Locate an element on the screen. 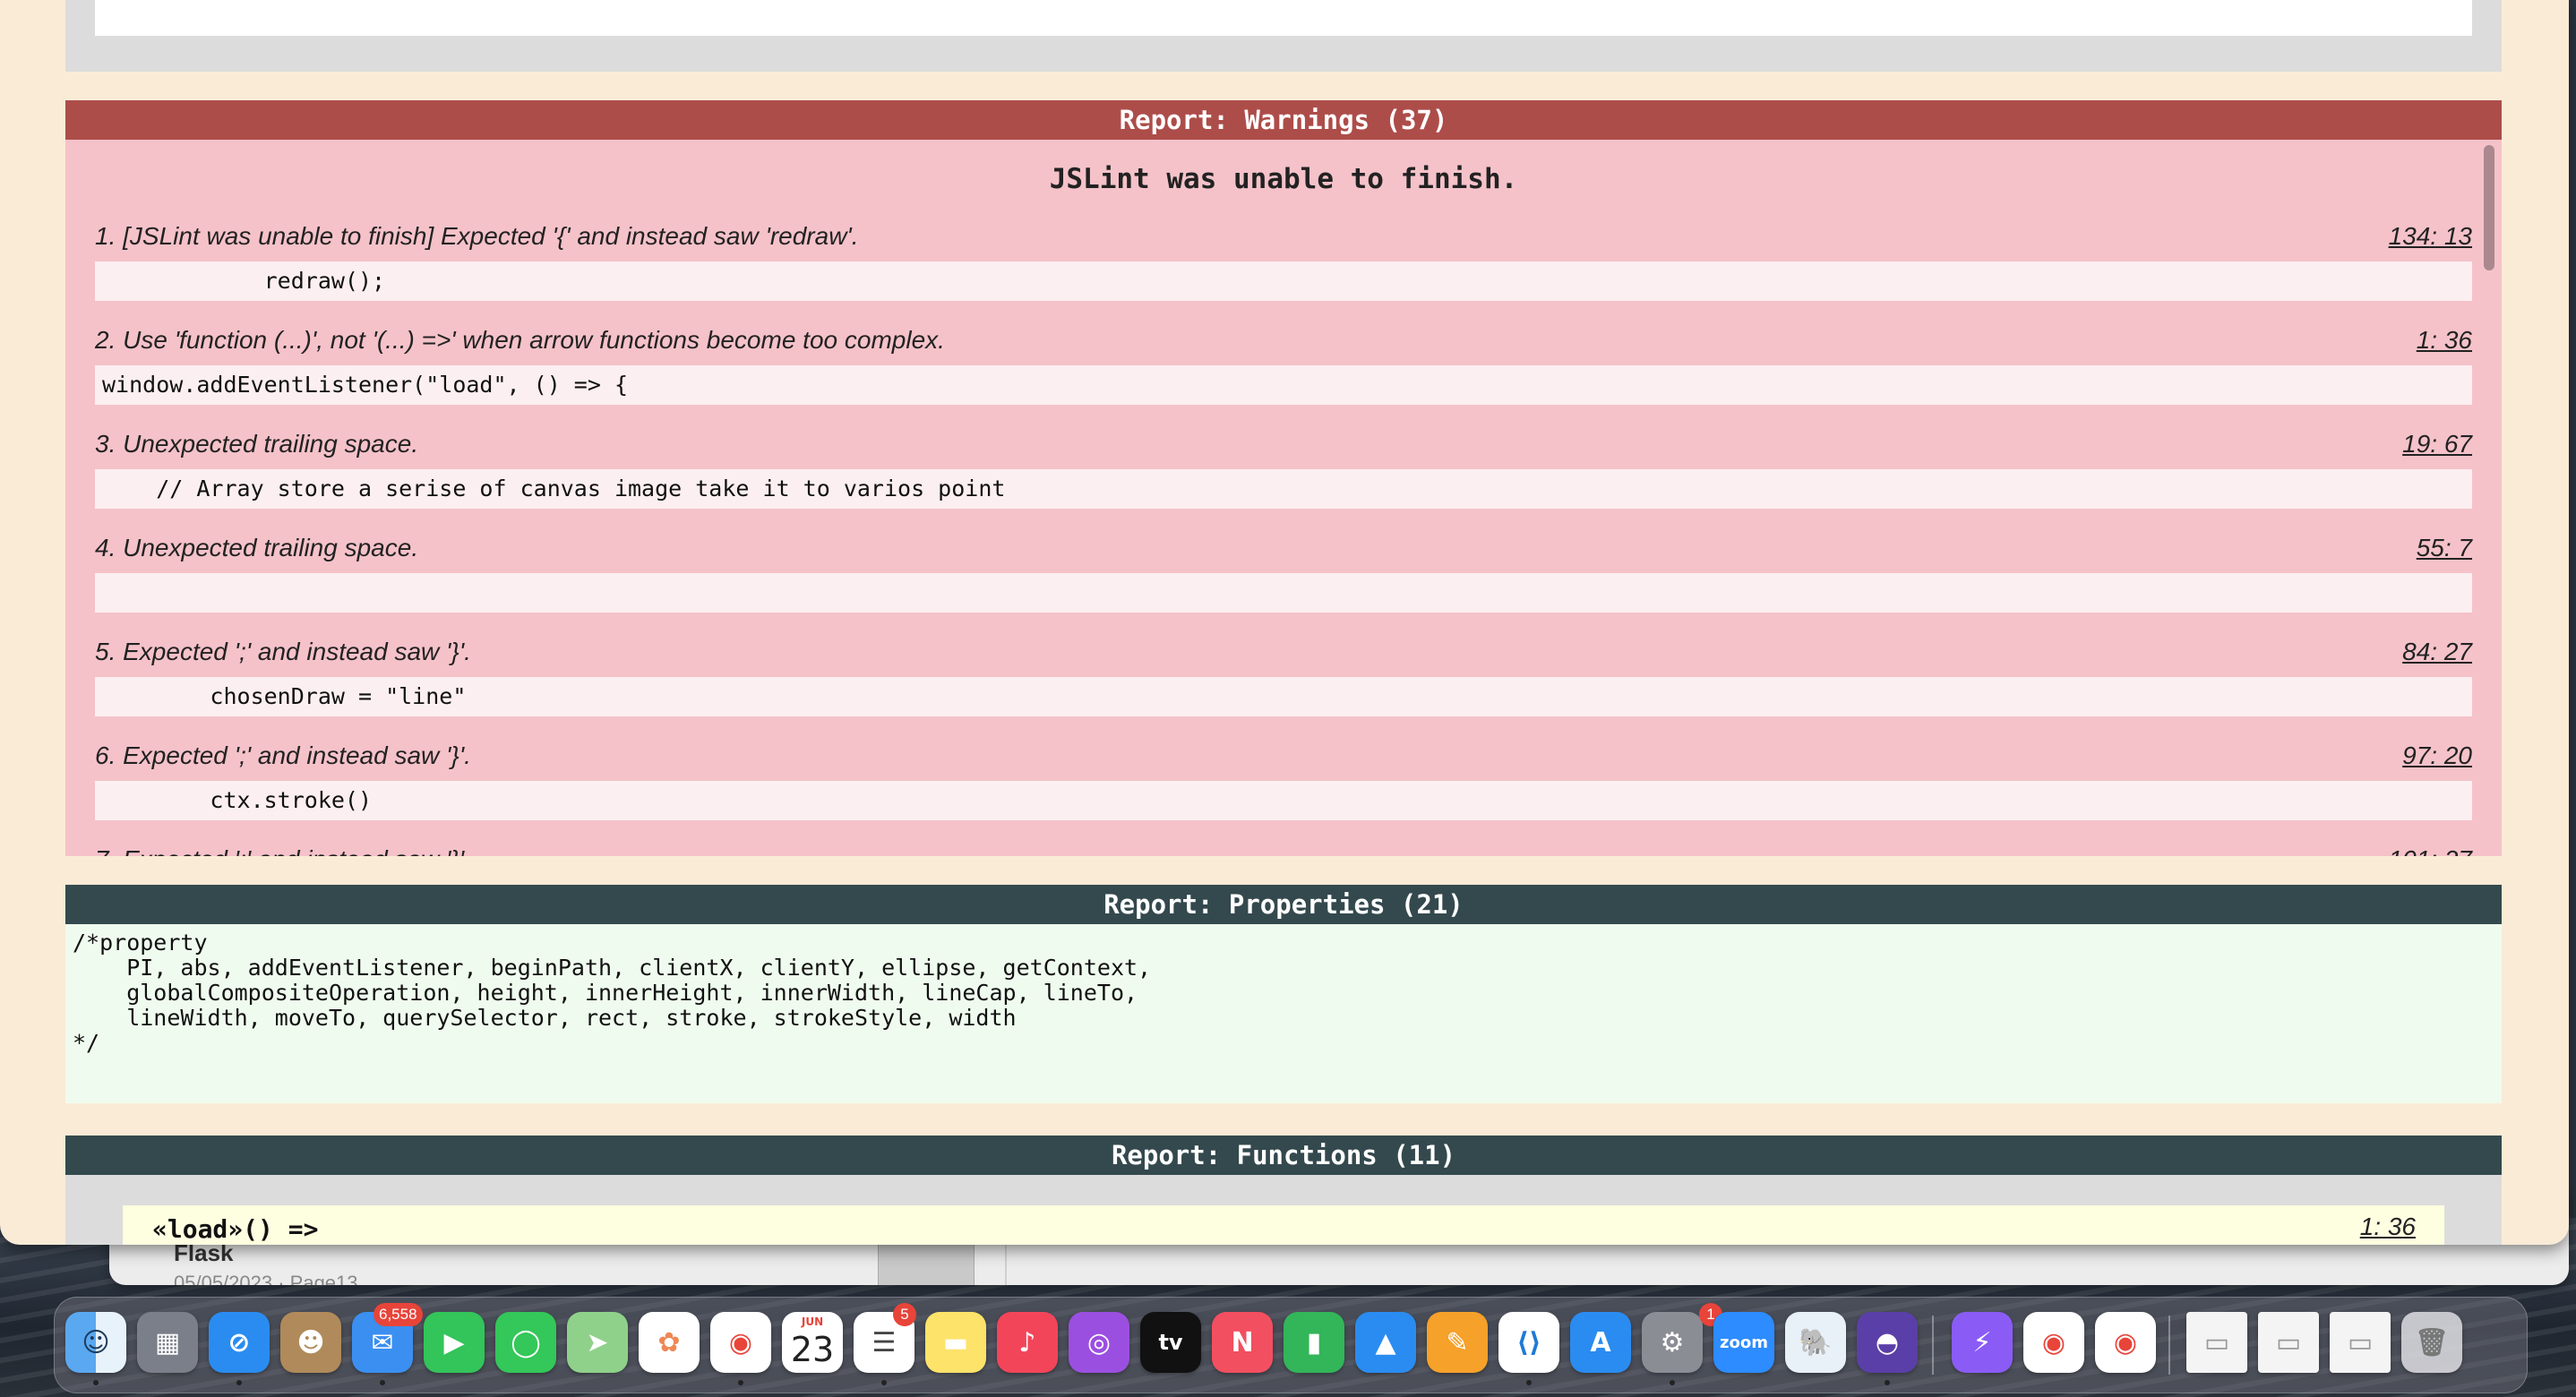  mail-badge: 6,558 is located at coordinates (398, 1314).